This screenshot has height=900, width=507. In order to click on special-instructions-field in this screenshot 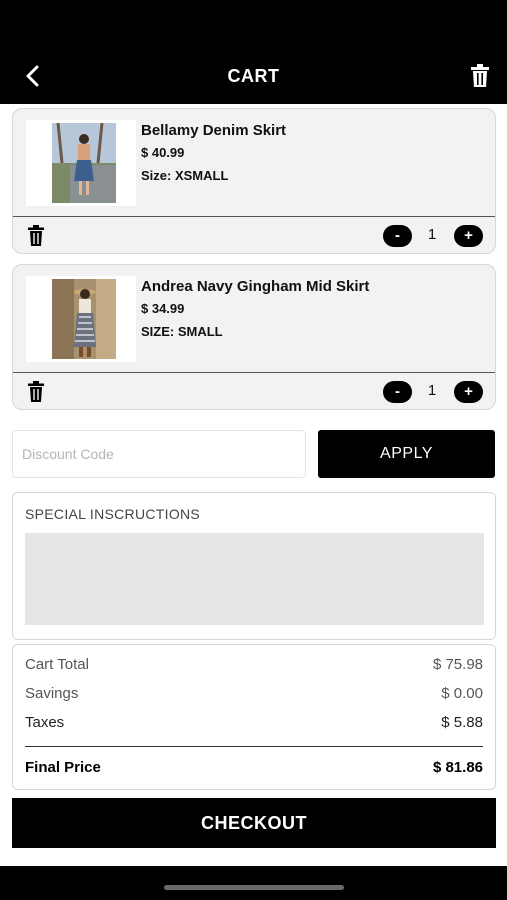, I will do `click(254, 579)`.